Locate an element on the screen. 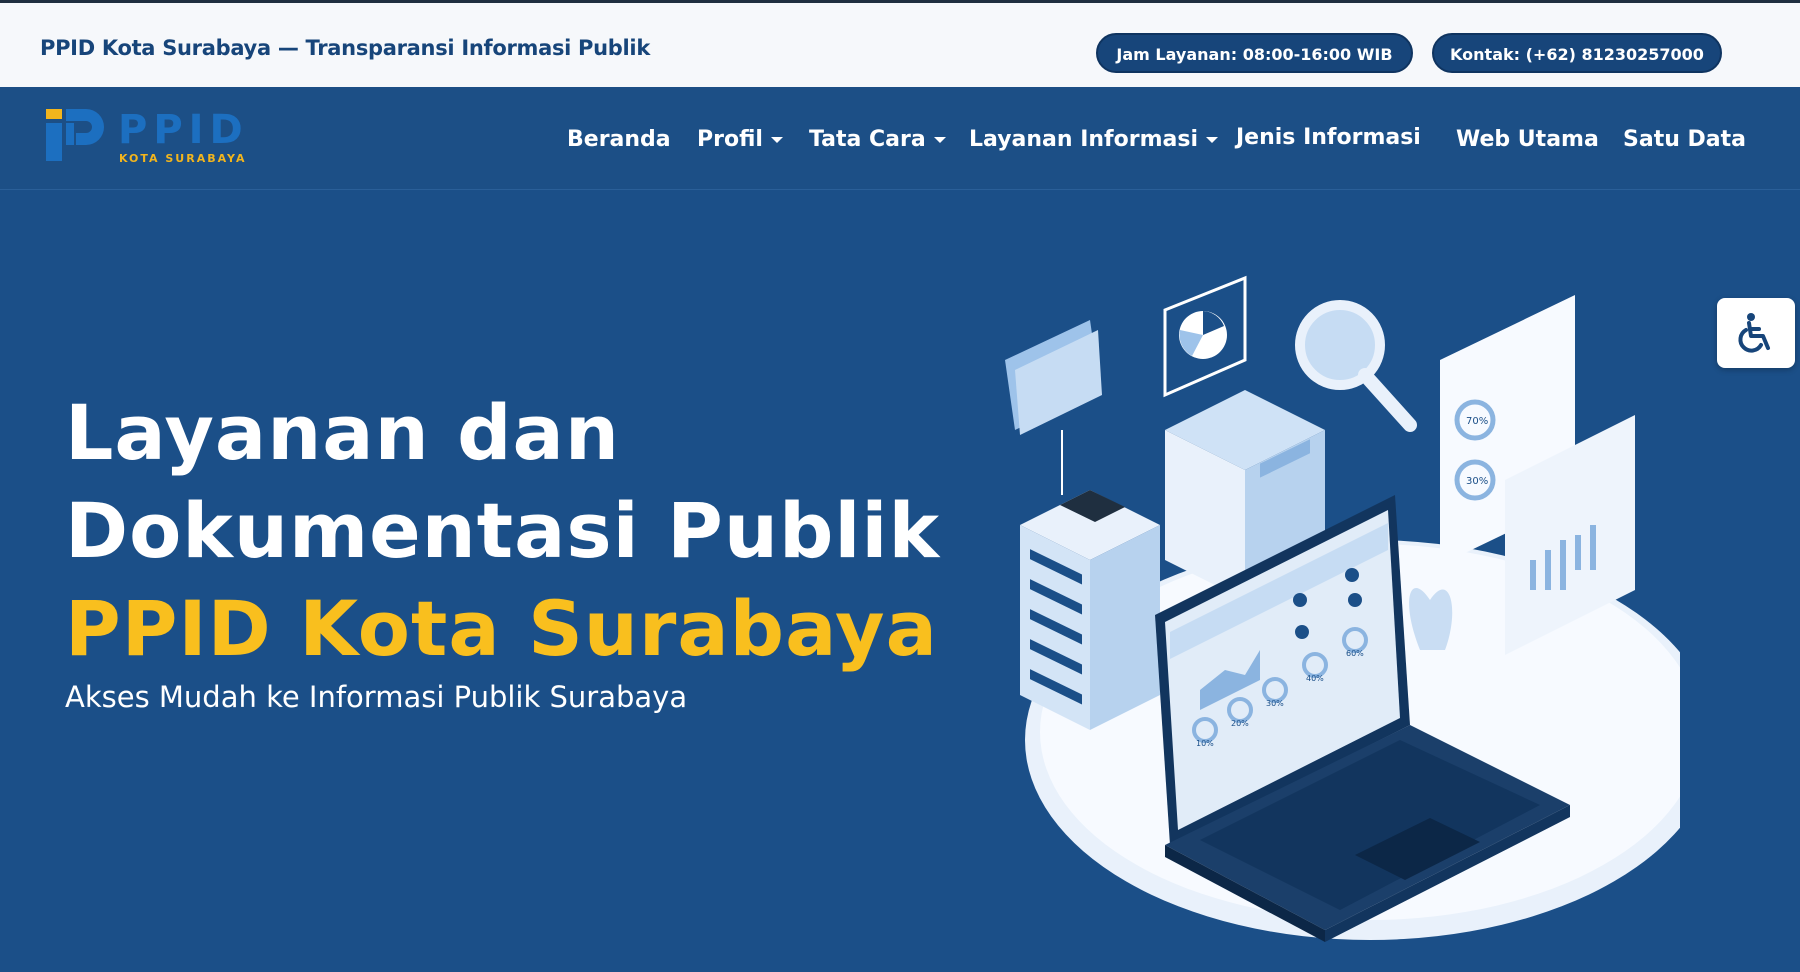 The image size is (1800, 972). nav-profile-dropdown: Profil is located at coordinates (740, 139).